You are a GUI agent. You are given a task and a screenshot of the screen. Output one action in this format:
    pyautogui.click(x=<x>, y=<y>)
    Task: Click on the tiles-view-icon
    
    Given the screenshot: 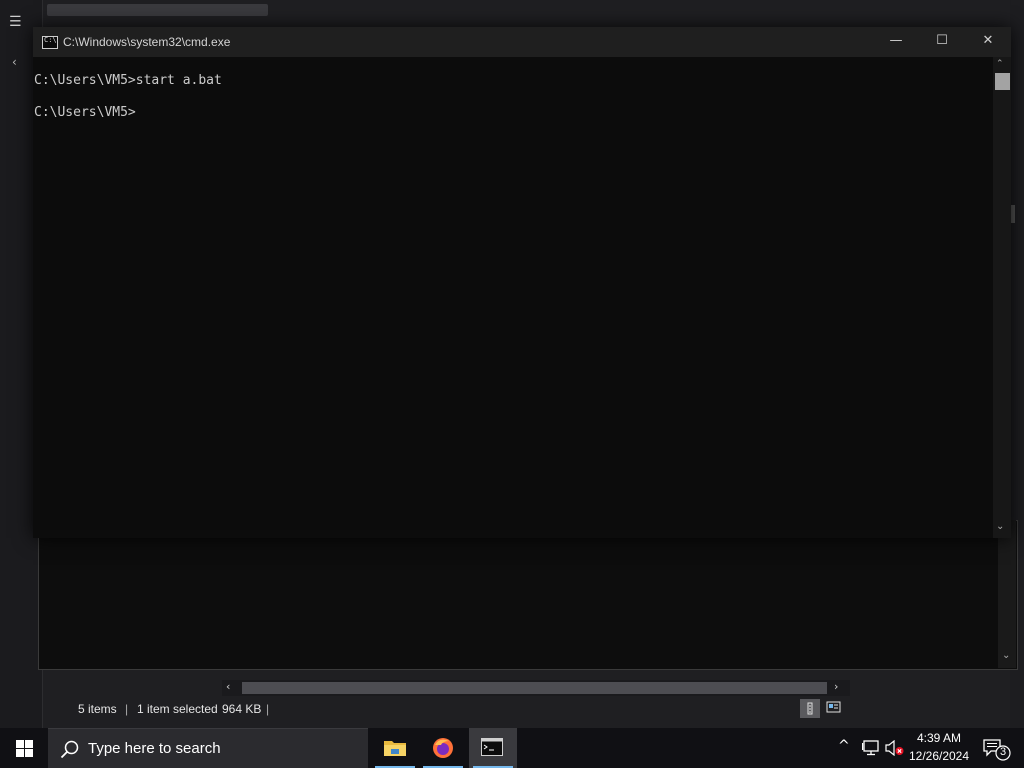 What is the action you would take?
    pyautogui.click(x=833, y=707)
    